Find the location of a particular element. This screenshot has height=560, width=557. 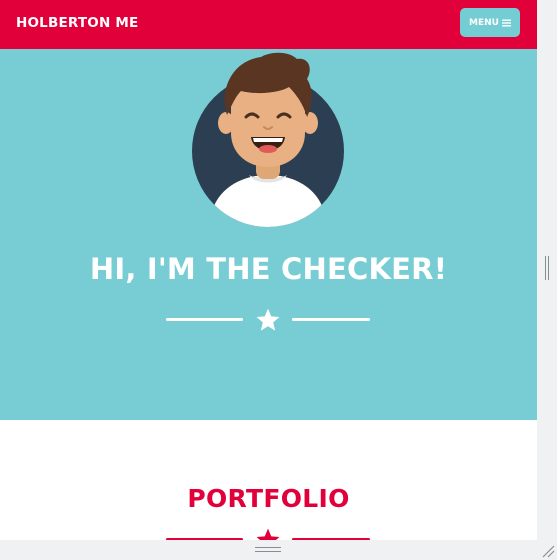

menu-button: MENU is located at coordinates (490, 22).